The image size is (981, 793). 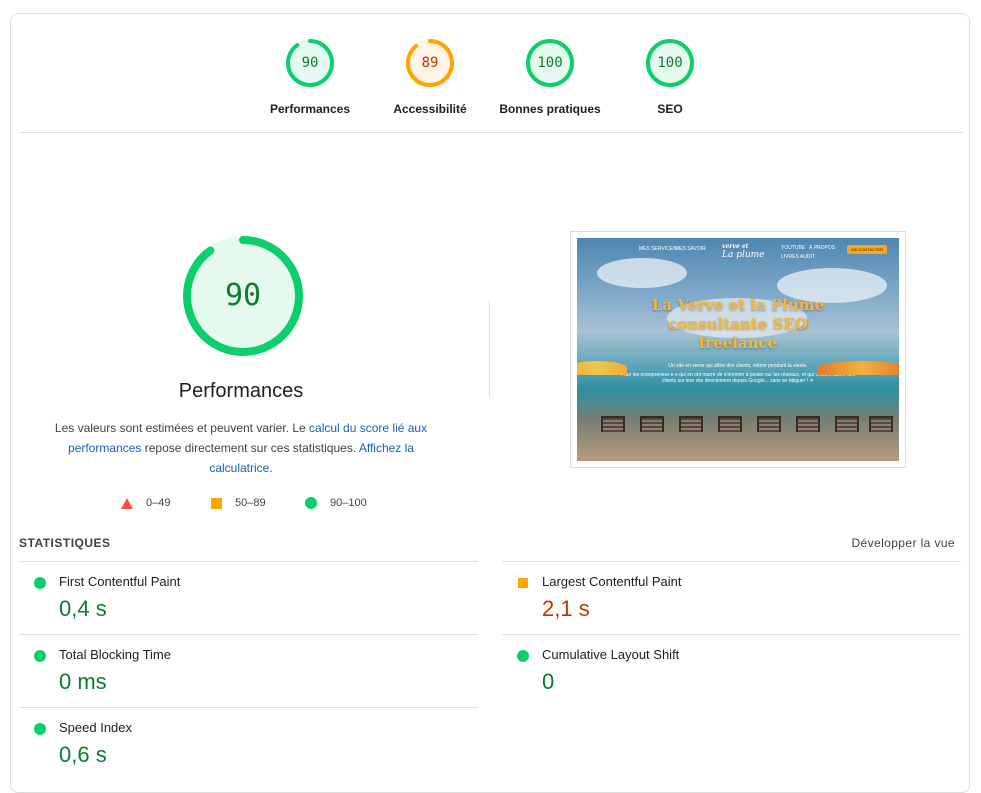 What do you see at coordinates (250, 448) in the screenshot?
I see `desc-text: repose directement sur ces statistiques.` at bounding box center [250, 448].